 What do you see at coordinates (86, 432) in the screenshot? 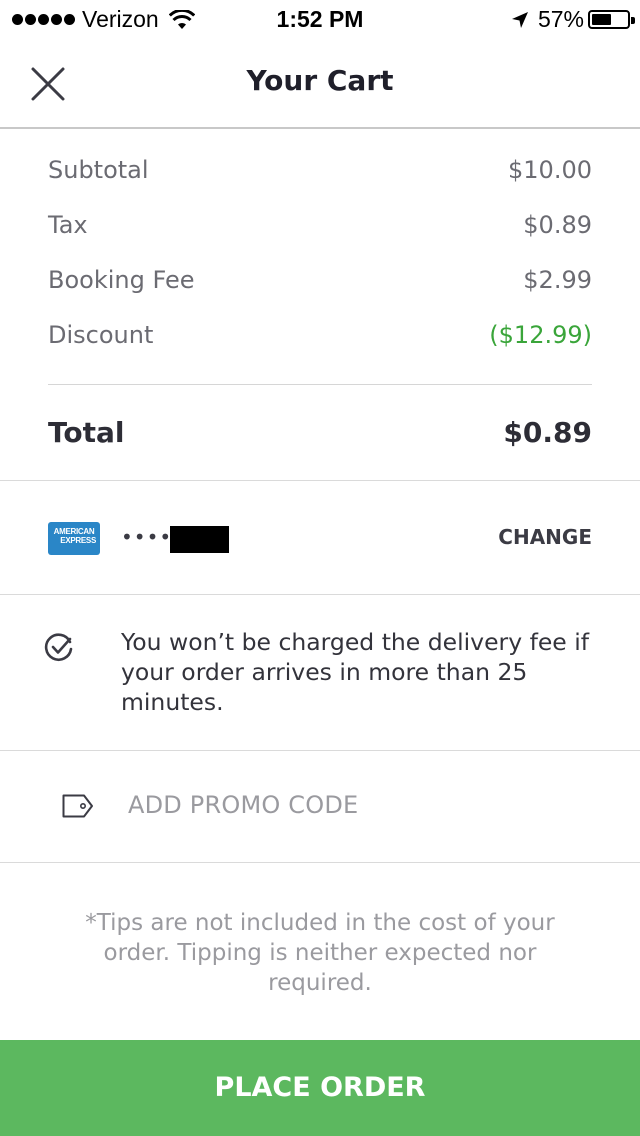
I see `total-label: Total` at bounding box center [86, 432].